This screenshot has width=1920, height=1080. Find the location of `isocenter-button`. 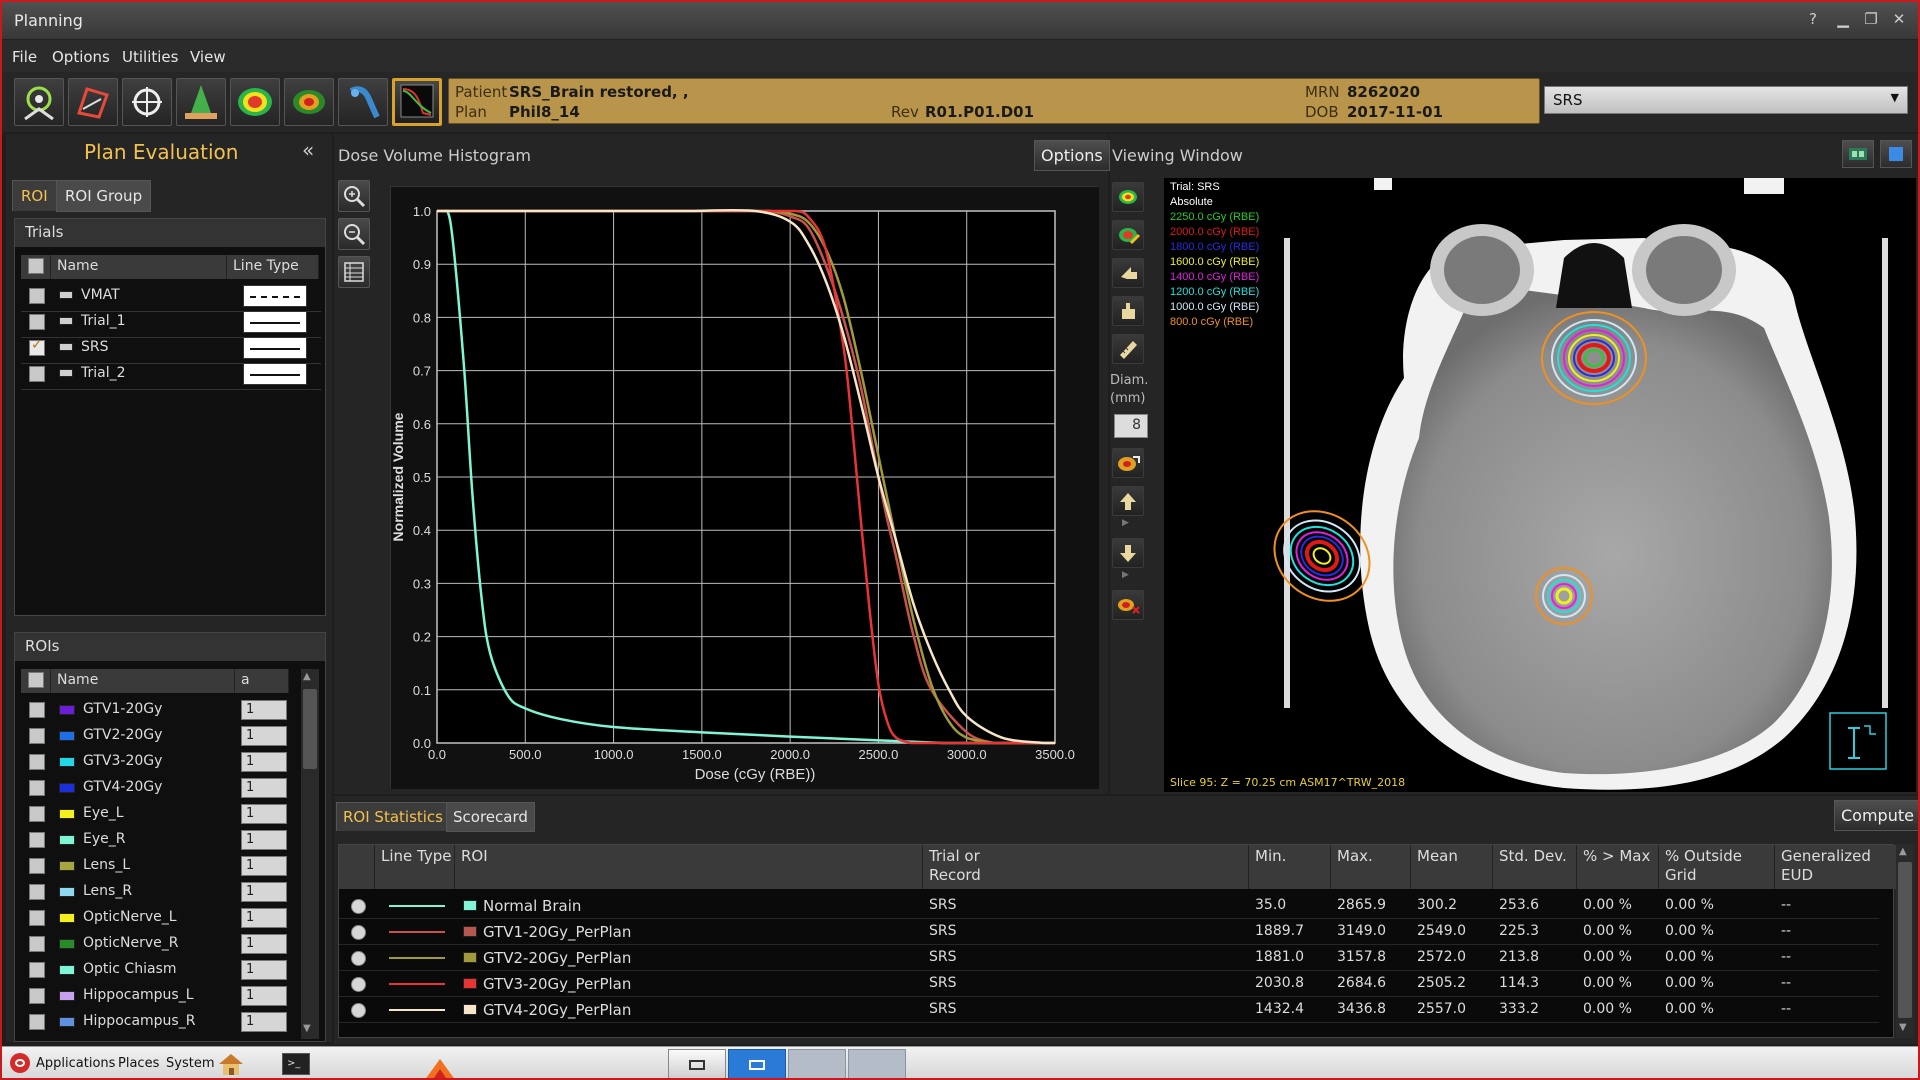

isocenter-button is located at coordinates (147, 102).